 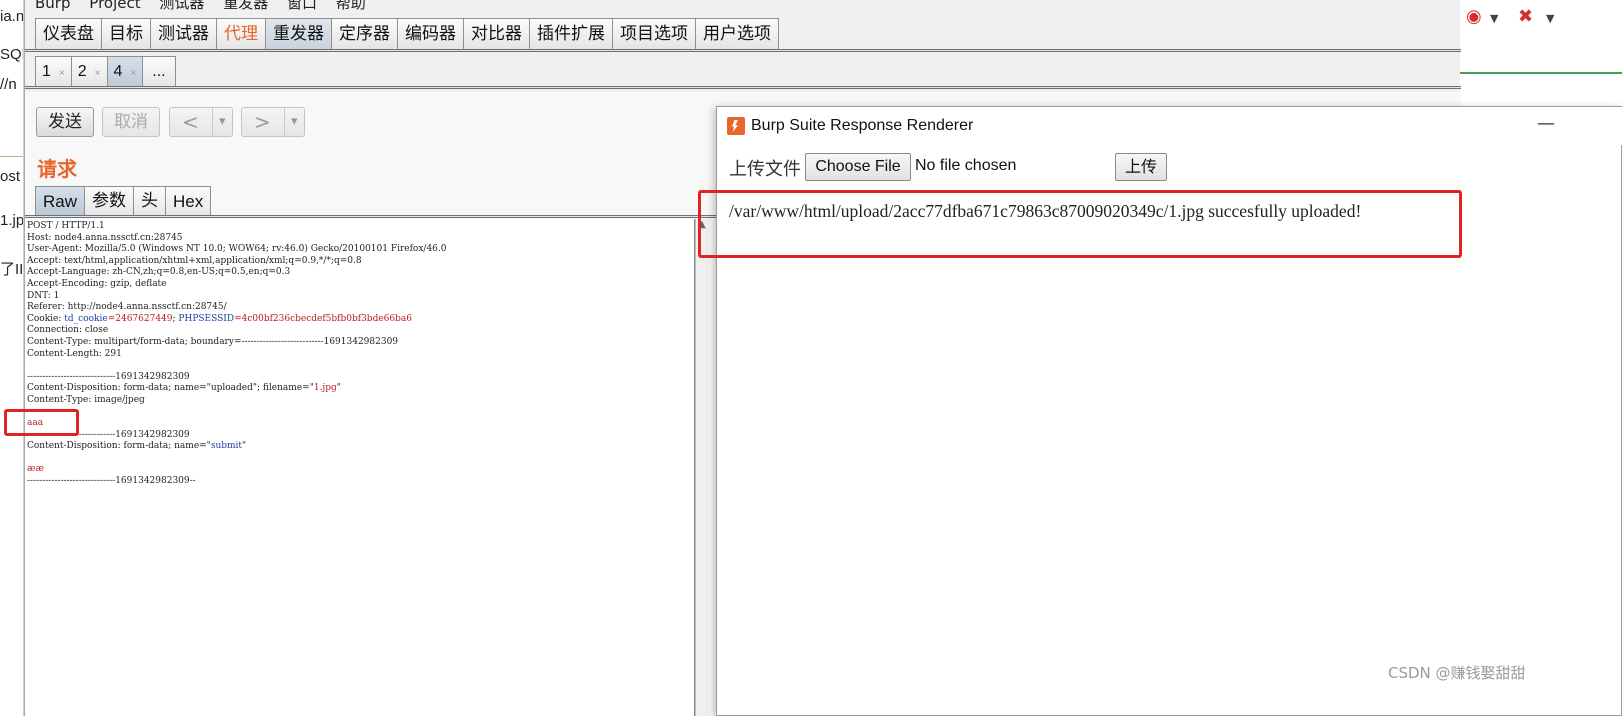 I want to click on request-segment: =4c00bf236cbecdef5bfb0bf3bde66ba6, so click(x=323, y=318).